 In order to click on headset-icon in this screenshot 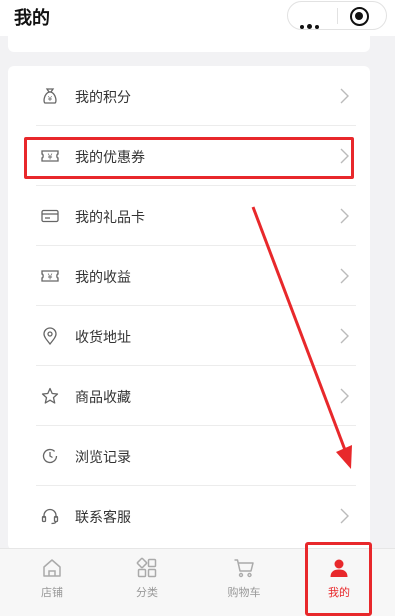, I will do `click(50, 516)`.